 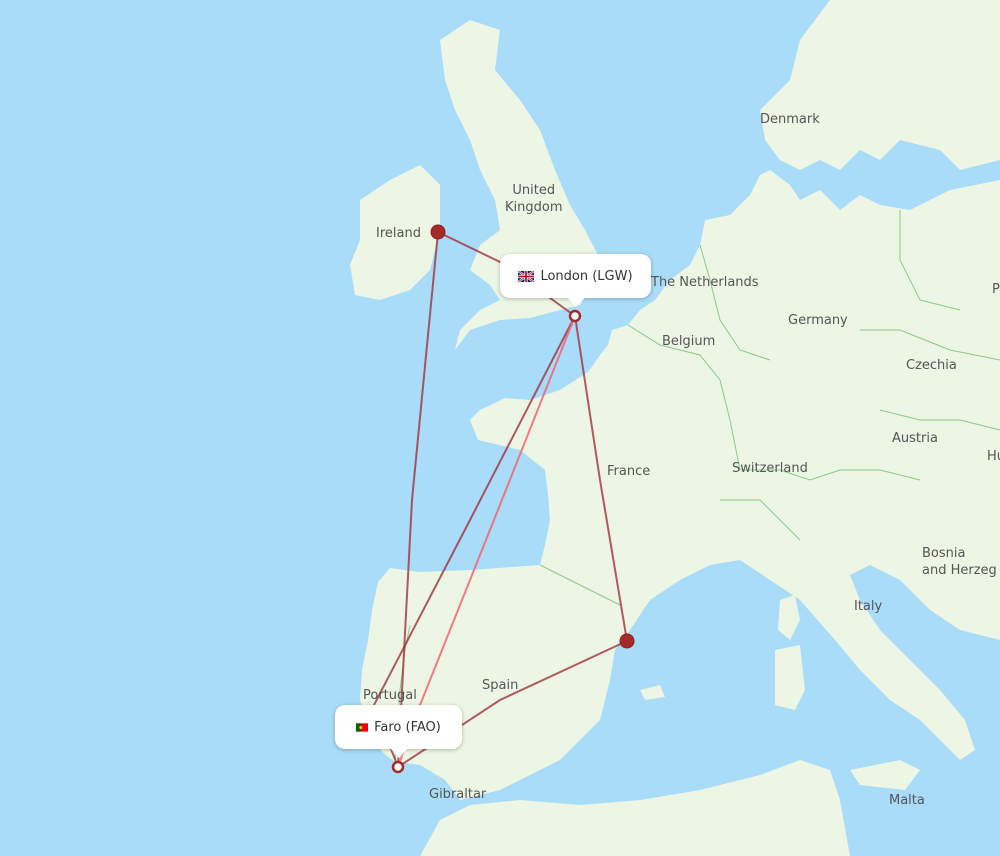 I want to click on label-text: Bosnia and Herzeg, so click(x=959, y=562).